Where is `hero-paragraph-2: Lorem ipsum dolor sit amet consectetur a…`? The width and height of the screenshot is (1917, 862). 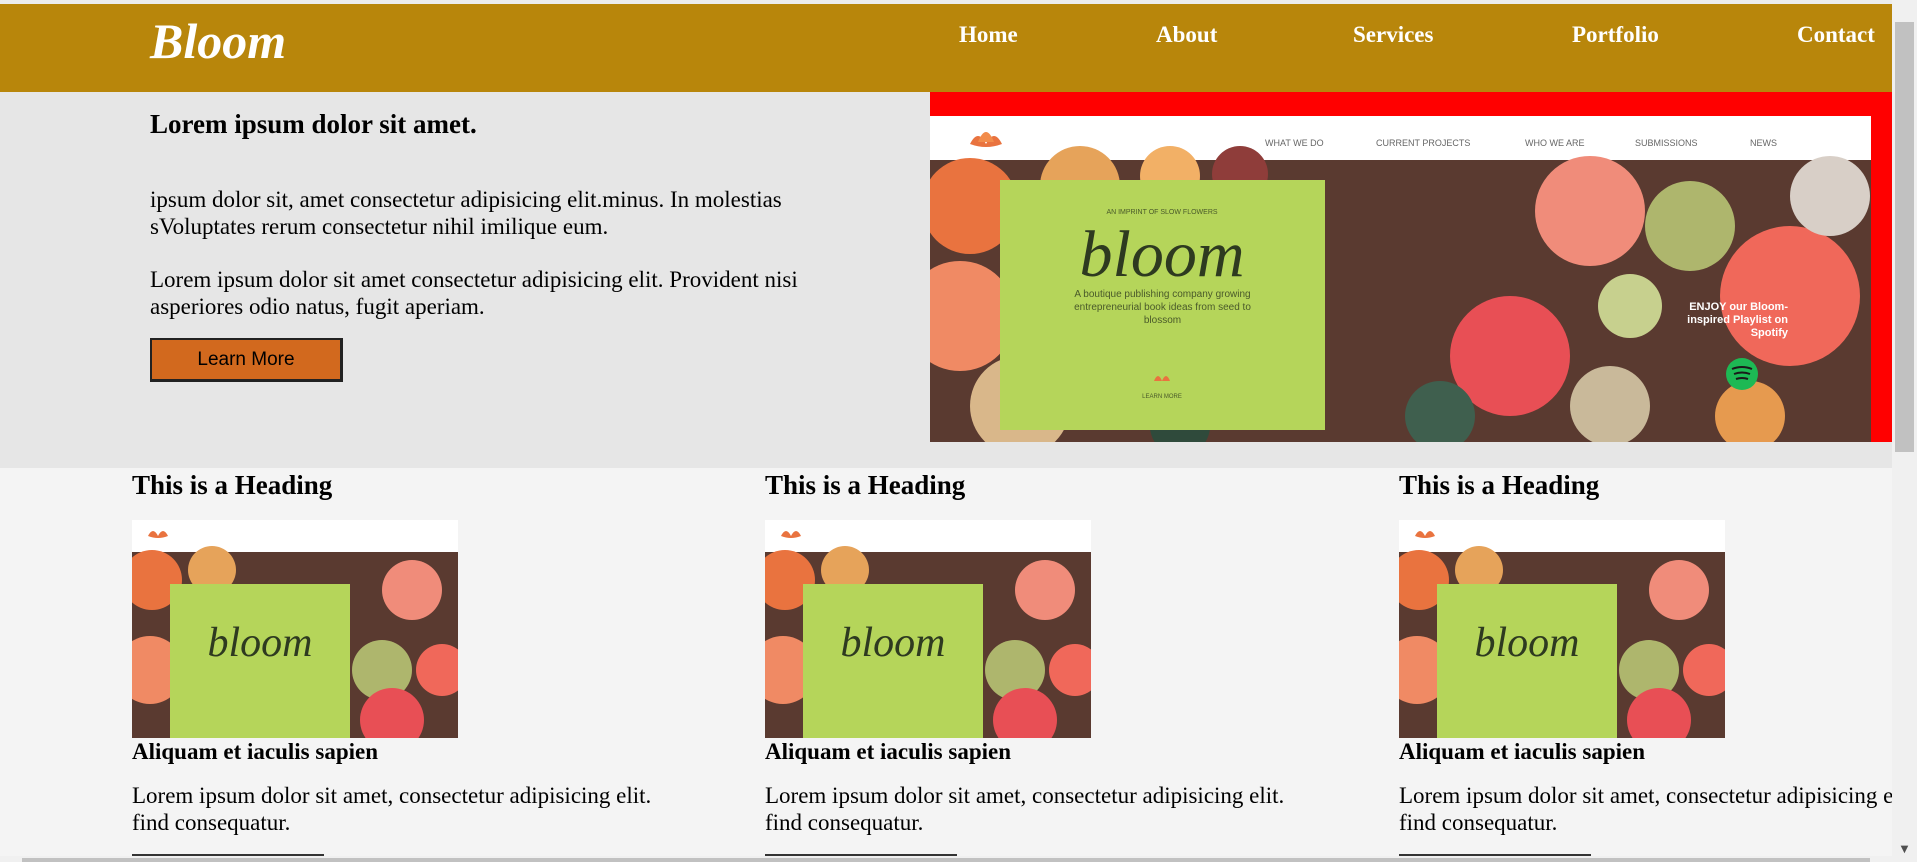
hero-paragraph-2: Lorem ipsum dolor sit amet consectetur a… is located at coordinates (474, 293).